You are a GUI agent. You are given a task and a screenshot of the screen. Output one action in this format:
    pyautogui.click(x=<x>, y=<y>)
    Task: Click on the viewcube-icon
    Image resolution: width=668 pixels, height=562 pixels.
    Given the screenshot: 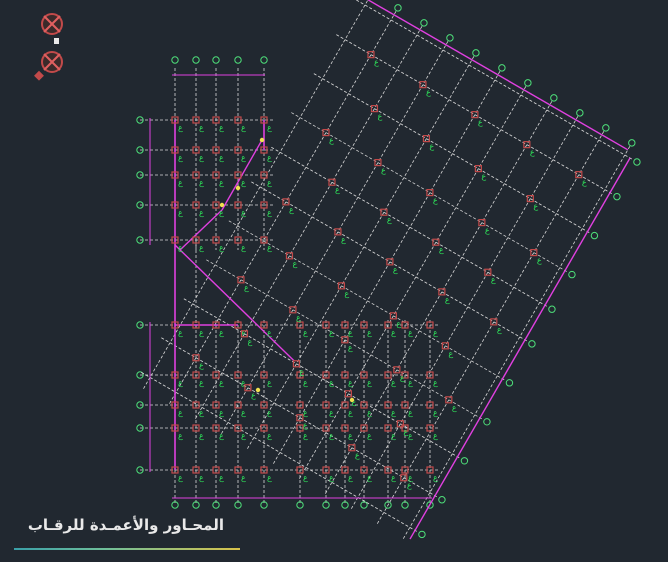 What is the action you would take?
    pyautogui.click(x=56, y=48)
    